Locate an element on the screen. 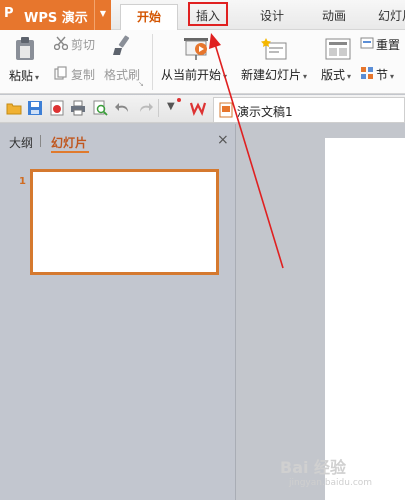  customize-toolbar-icon: ▼ is located at coordinates (171, 106).